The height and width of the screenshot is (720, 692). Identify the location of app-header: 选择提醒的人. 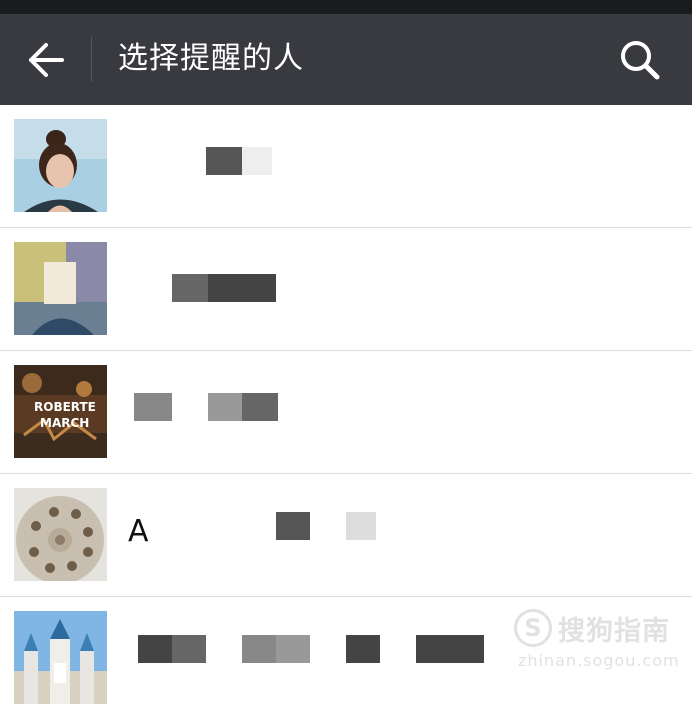
(346, 59).